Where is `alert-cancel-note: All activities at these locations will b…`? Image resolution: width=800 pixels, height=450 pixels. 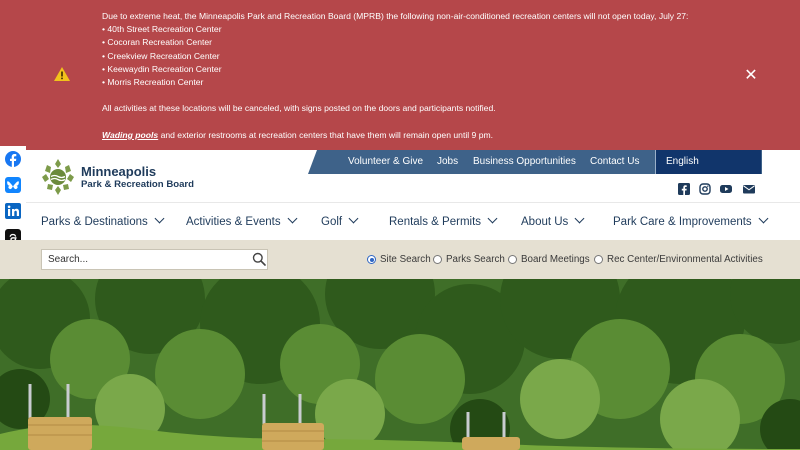
alert-cancel-note: All activities at these locations will b… is located at coordinates (299, 108).